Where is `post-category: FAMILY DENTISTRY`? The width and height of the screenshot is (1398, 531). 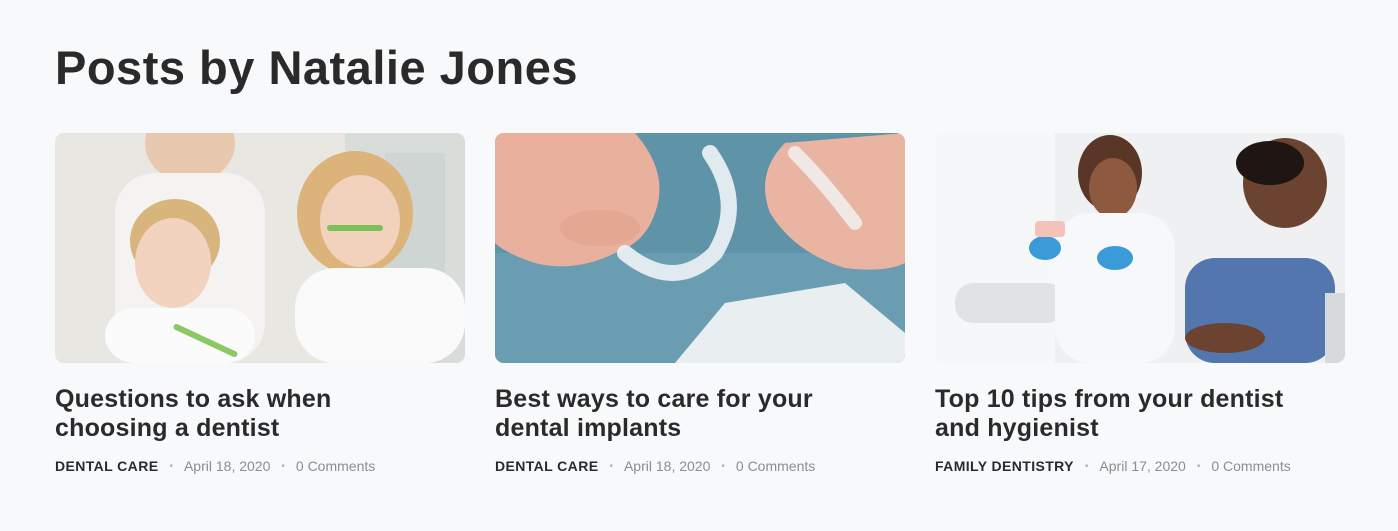
post-category: FAMILY DENTISTRY is located at coordinates (1004, 466).